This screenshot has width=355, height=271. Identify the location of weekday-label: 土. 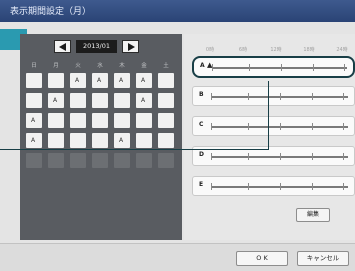
(166, 66).